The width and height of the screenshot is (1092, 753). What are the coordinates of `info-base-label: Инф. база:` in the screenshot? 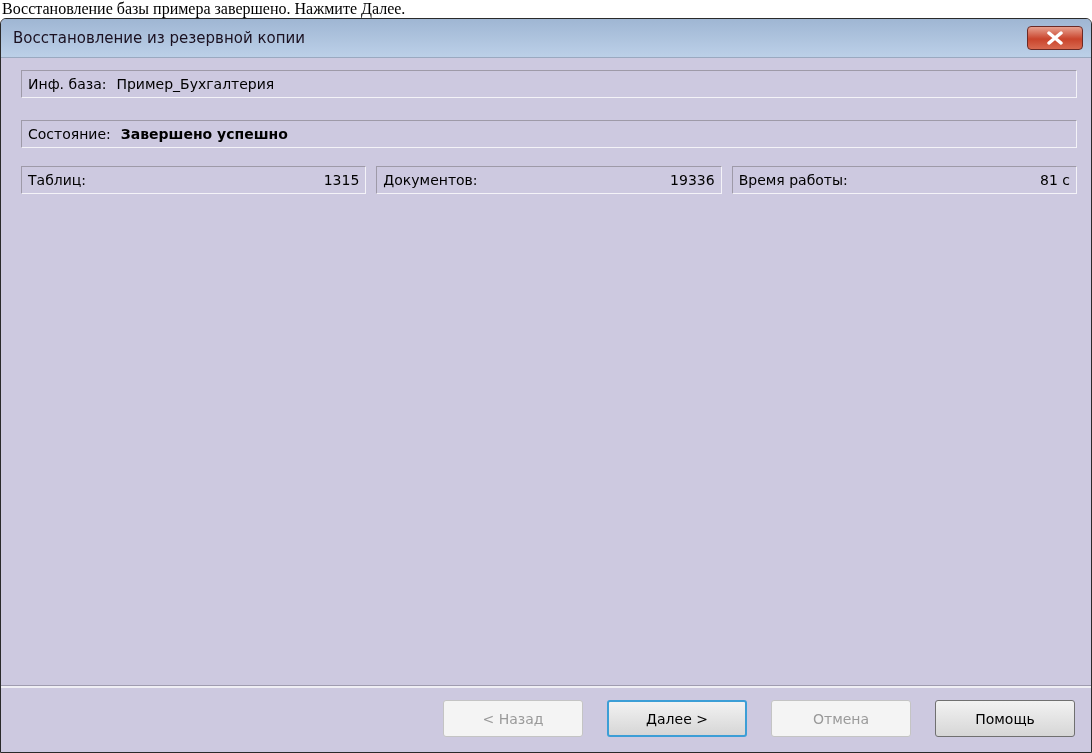 It's located at (67, 84).